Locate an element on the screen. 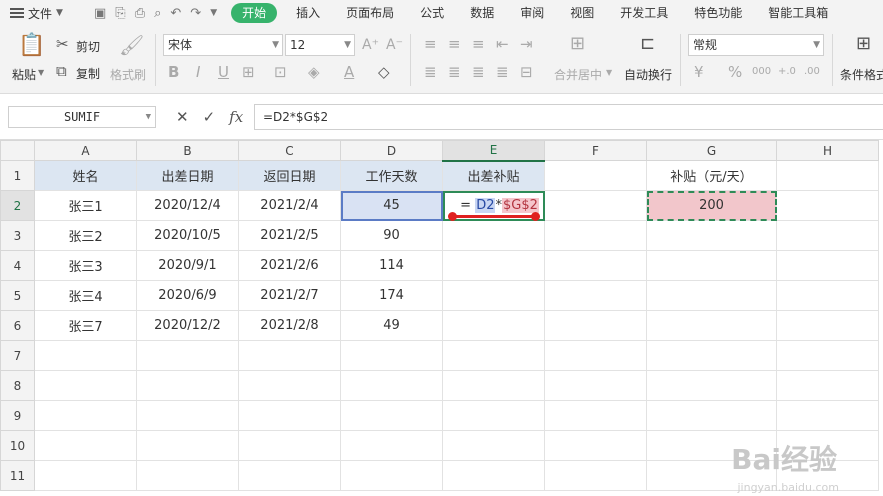  cell-d4: 114 is located at coordinates (391, 265).